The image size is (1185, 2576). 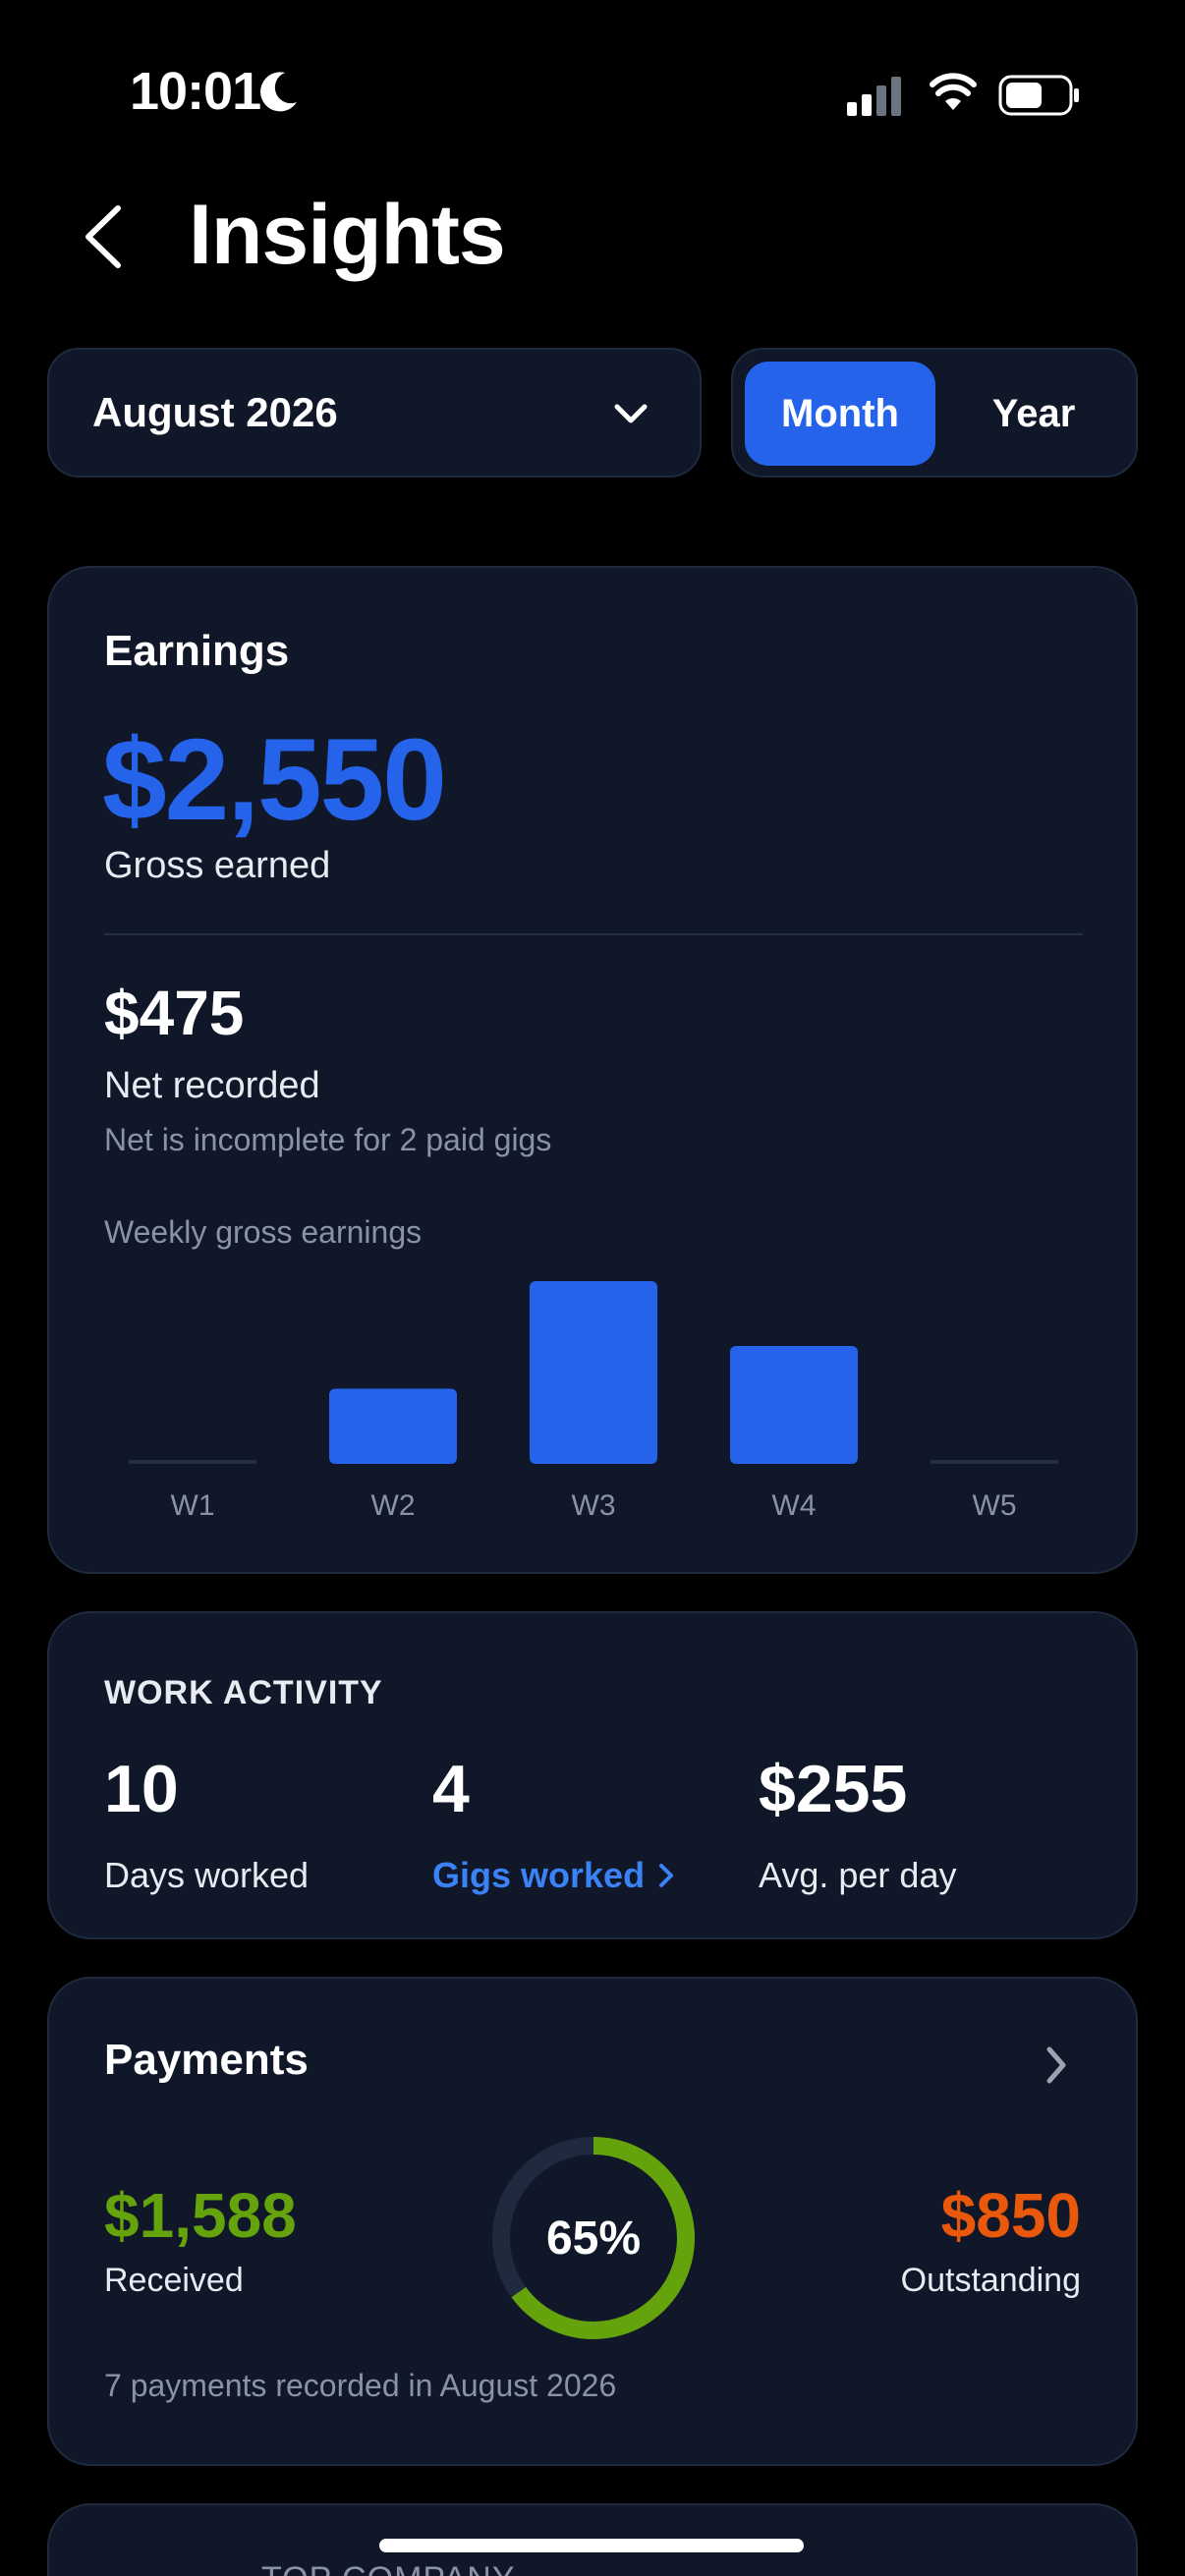 What do you see at coordinates (594, 1372) in the screenshot?
I see `bar-w3` at bounding box center [594, 1372].